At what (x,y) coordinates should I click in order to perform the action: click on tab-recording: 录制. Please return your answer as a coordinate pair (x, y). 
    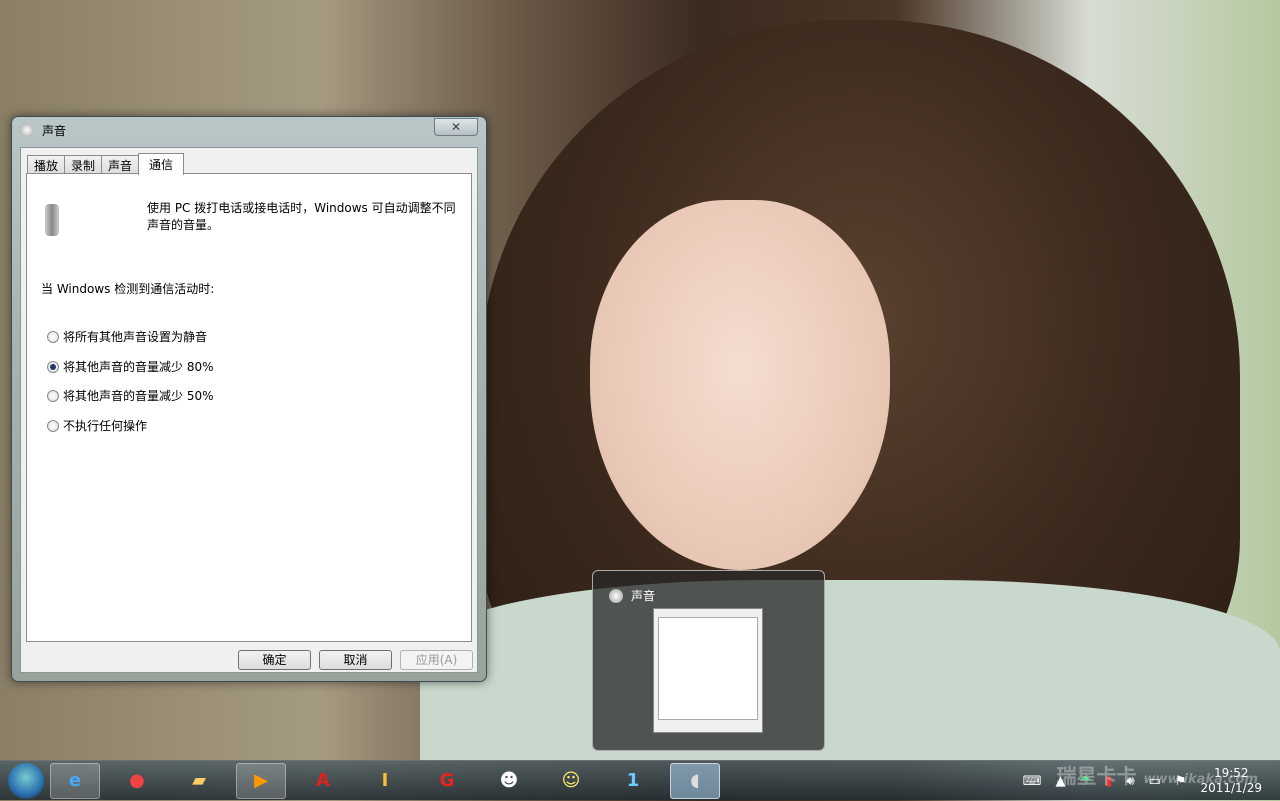
    Looking at the image, I should click on (83, 164).